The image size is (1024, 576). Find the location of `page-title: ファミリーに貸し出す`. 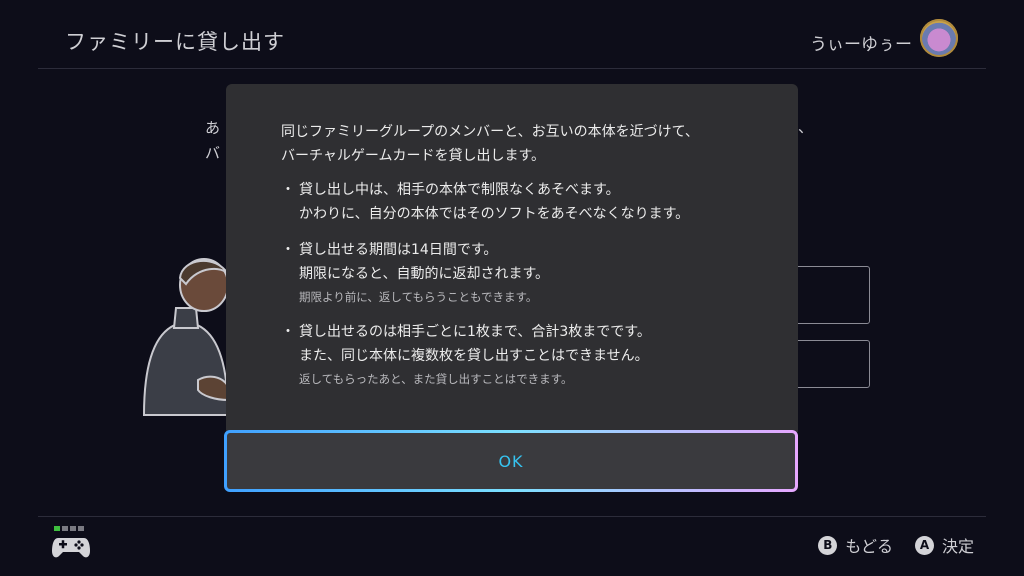

page-title: ファミリーに貸し出す is located at coordinates (175, 42).